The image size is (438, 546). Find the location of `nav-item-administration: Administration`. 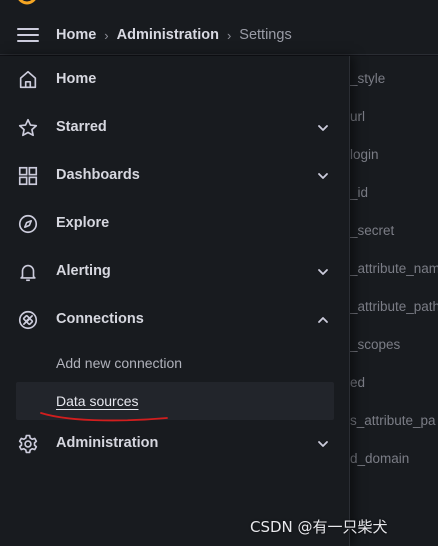

nav-item-administration: Administration is located at coordinates (175, 444).